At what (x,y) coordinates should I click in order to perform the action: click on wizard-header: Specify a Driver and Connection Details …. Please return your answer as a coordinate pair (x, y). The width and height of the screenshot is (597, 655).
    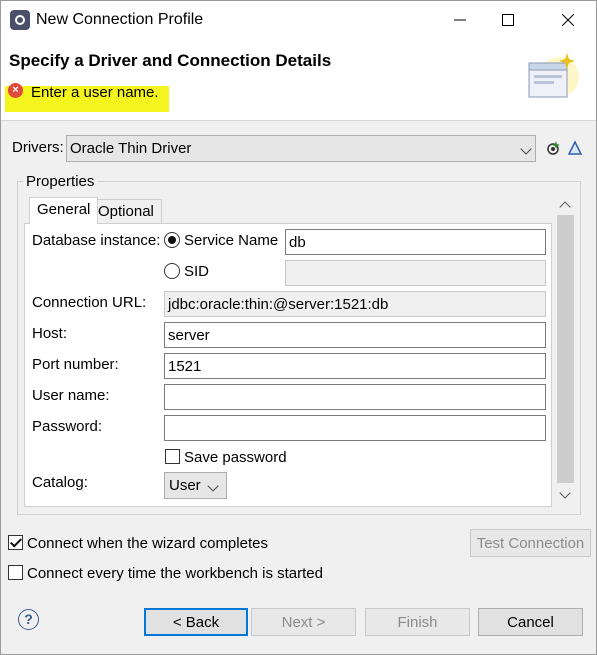
    Looking at the image, I should click on (298, 80).